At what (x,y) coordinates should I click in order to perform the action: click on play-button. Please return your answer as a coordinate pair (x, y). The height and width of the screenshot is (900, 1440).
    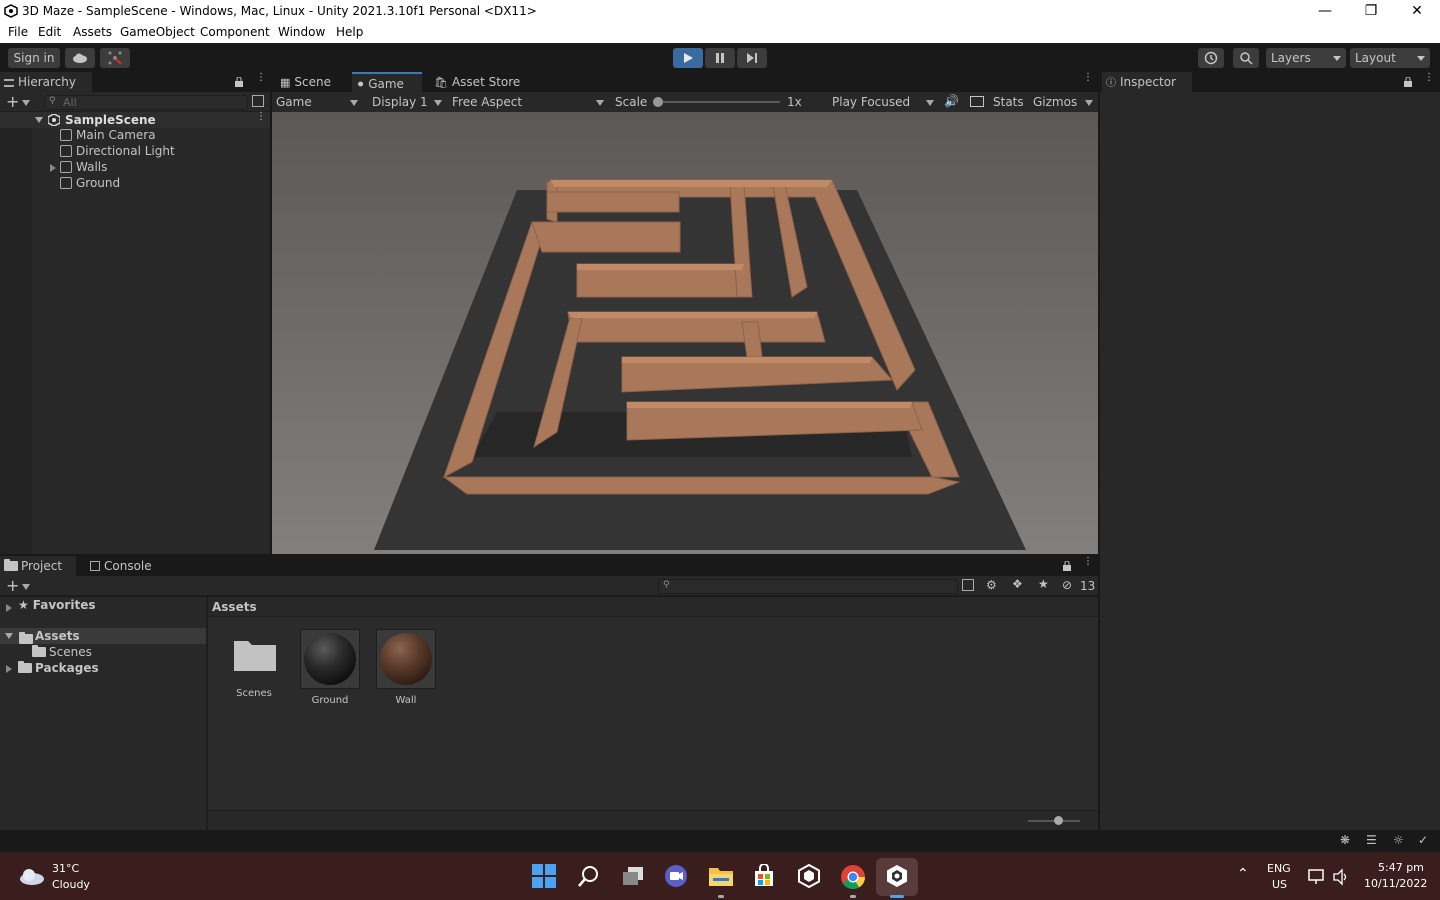
    Looking at the image, I should click on (688, 58).